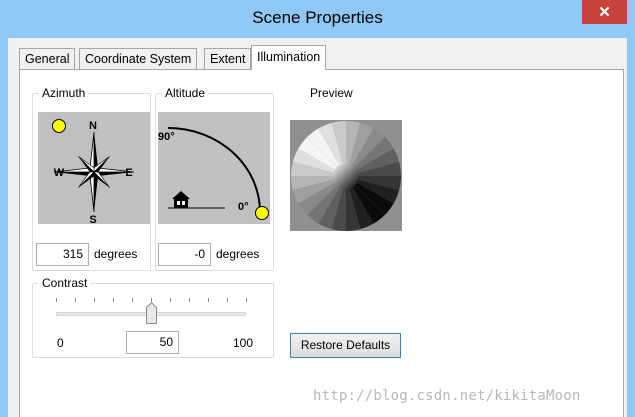 This screenshot has width=635, height=417. I want to click on preview-center, so click(346, 176).